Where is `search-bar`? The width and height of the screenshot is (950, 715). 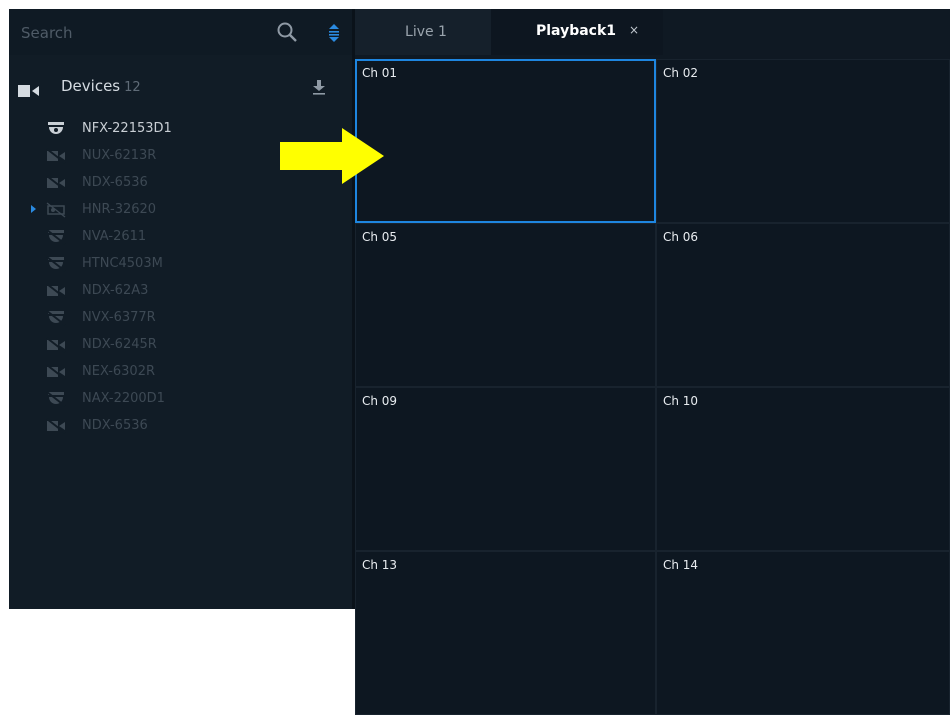 search-bar is located at coordinates (180, 32).